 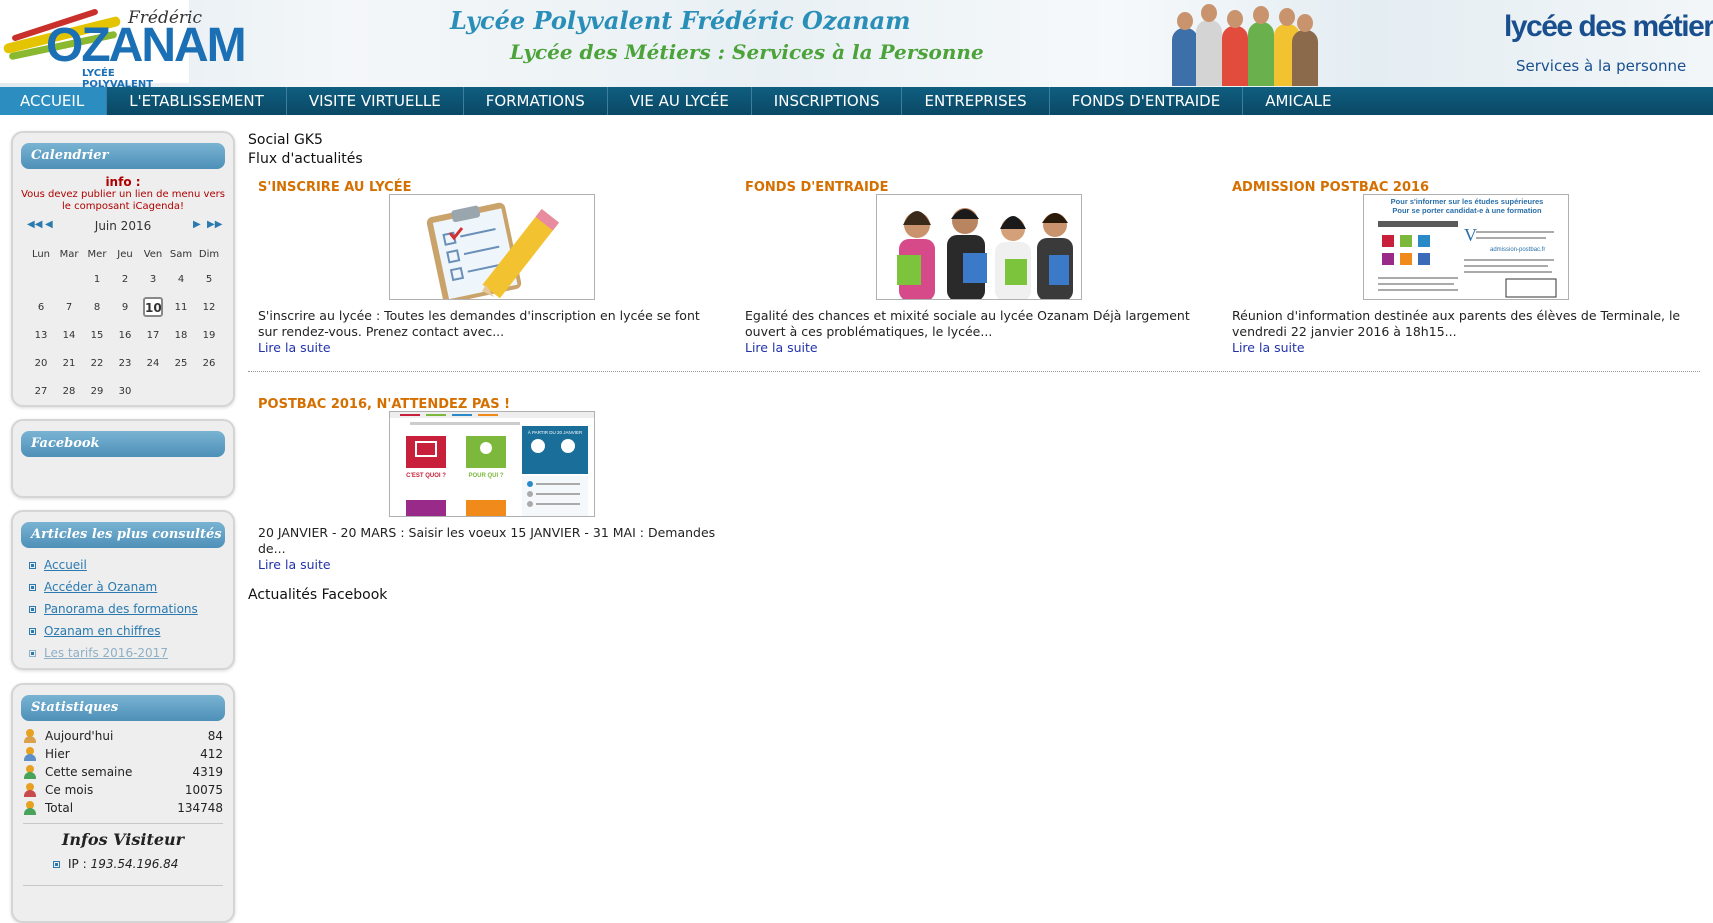 I want to click on calendar-day: 14, so click(x=69, y=335).